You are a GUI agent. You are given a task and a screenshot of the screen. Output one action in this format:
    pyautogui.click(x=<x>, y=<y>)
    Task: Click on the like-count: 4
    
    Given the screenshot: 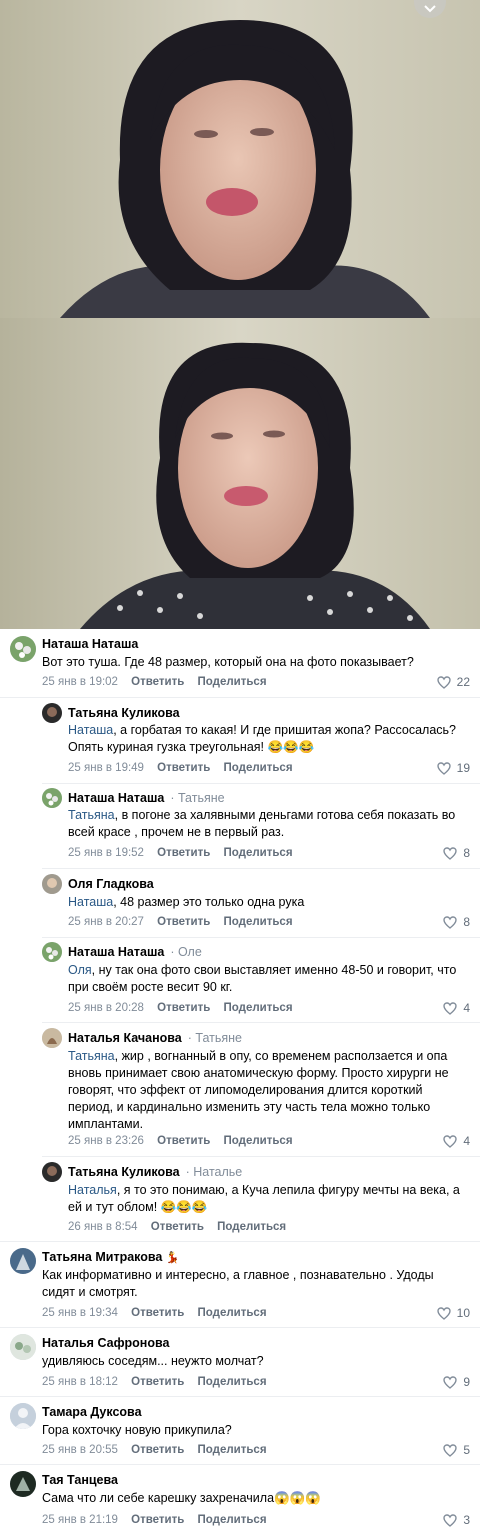 What is the action you would take?
    pyautogui.click(x=466, y=1008)
    